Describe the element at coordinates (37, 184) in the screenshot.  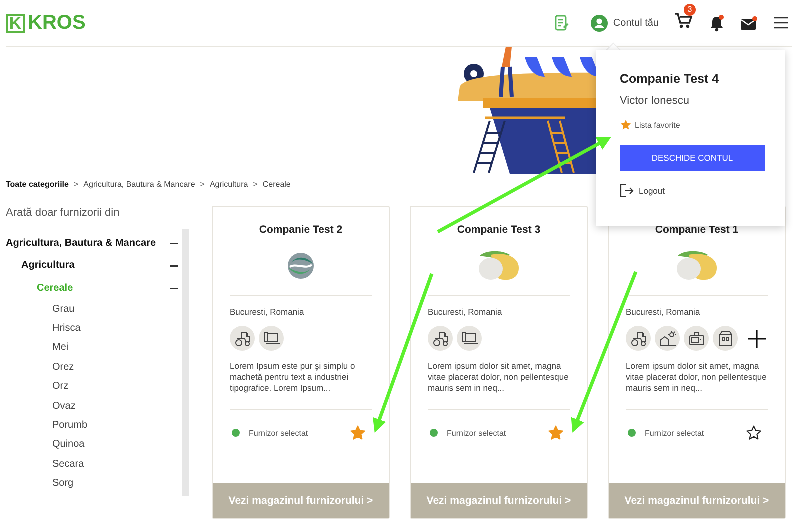
I see `breadcrumb-link: Toate categoriile` at that location.